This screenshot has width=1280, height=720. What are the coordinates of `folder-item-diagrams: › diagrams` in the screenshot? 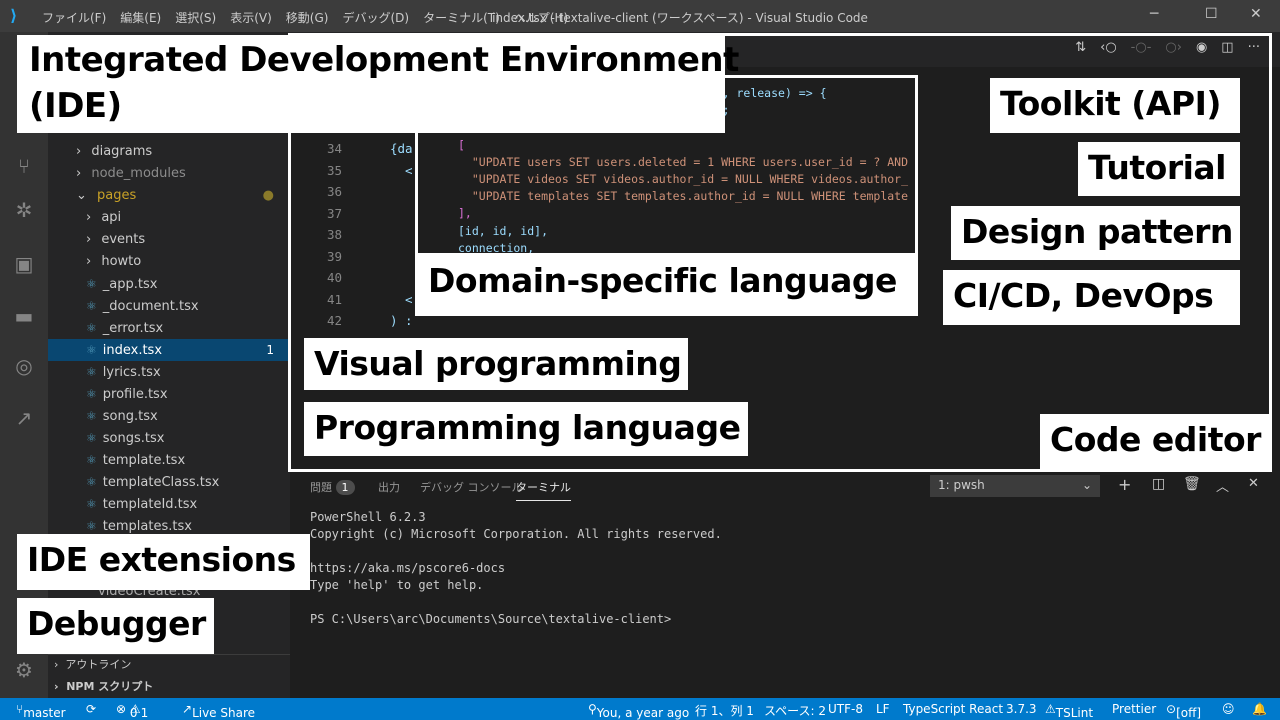 It's located at (169, 152).